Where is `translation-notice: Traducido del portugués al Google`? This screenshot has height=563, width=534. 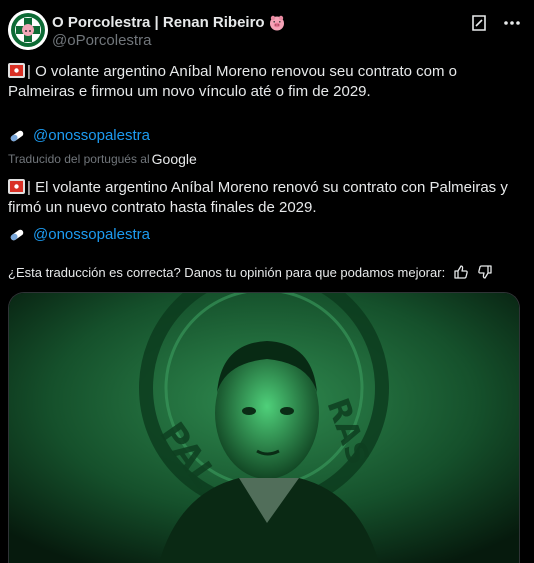 translation-notice: Traducido del portugués al Google is located at coordinates (102, 159).